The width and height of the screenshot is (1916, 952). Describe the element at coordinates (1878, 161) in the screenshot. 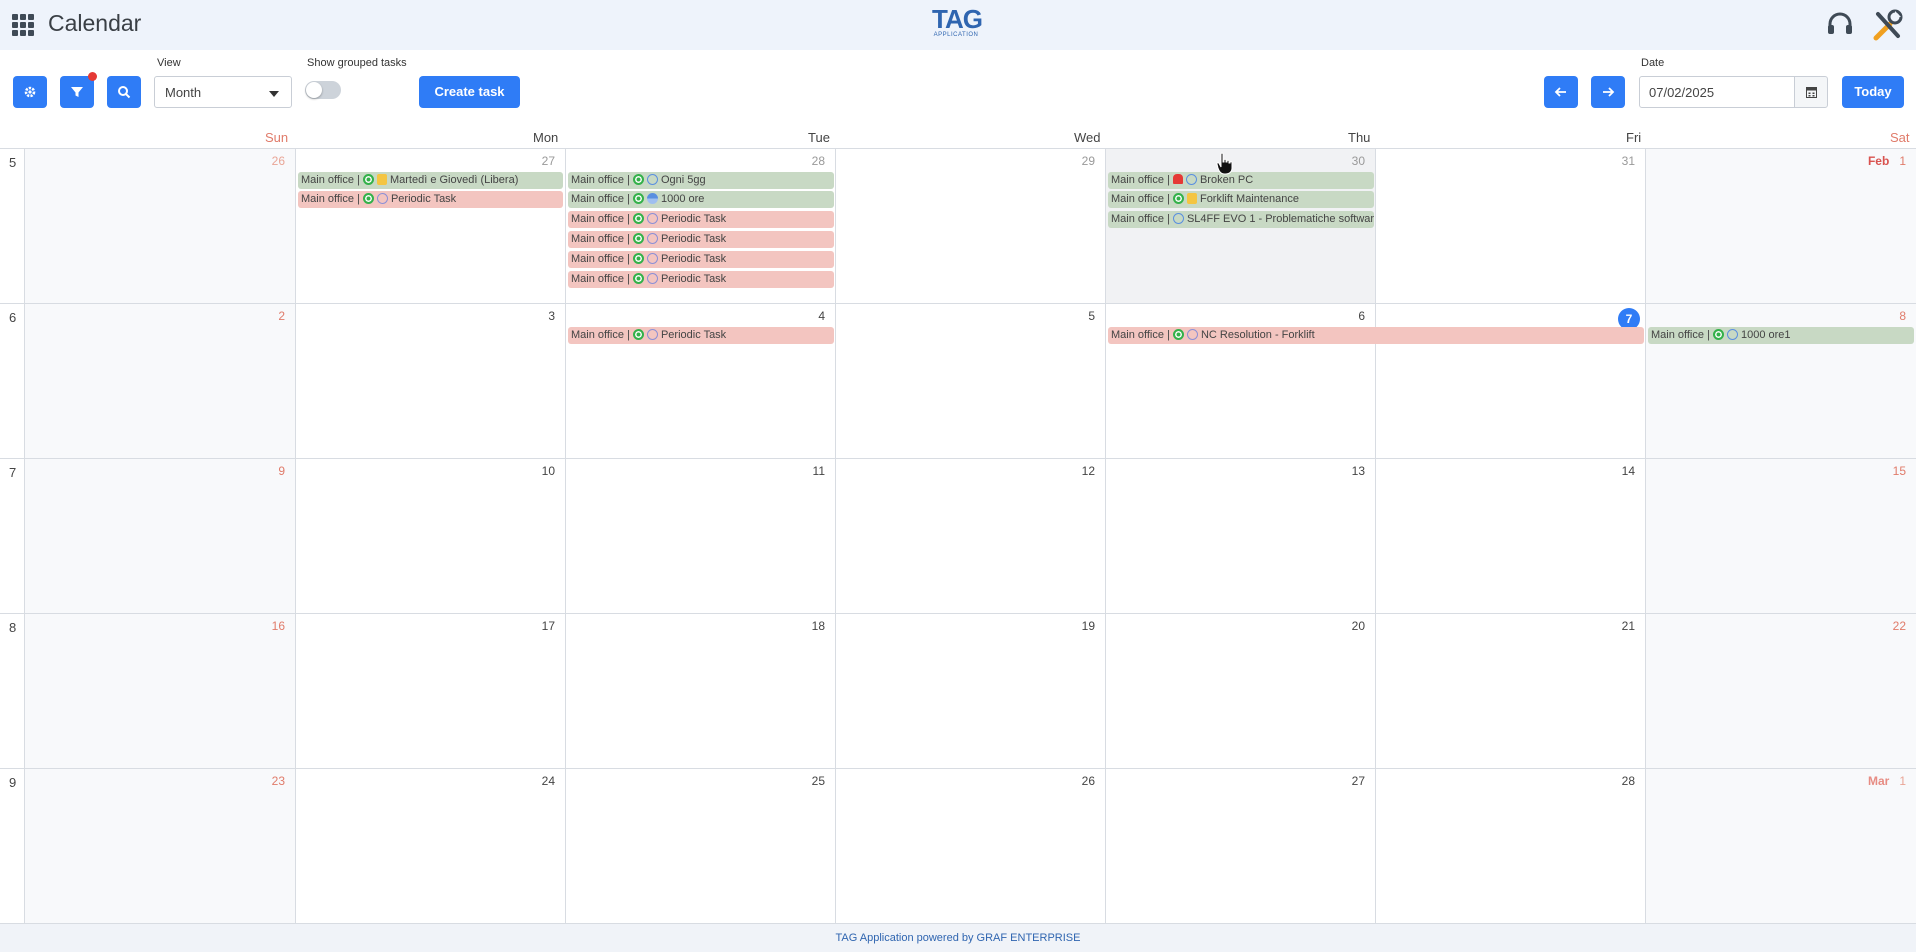

I see `month-label: Feb` at that location.